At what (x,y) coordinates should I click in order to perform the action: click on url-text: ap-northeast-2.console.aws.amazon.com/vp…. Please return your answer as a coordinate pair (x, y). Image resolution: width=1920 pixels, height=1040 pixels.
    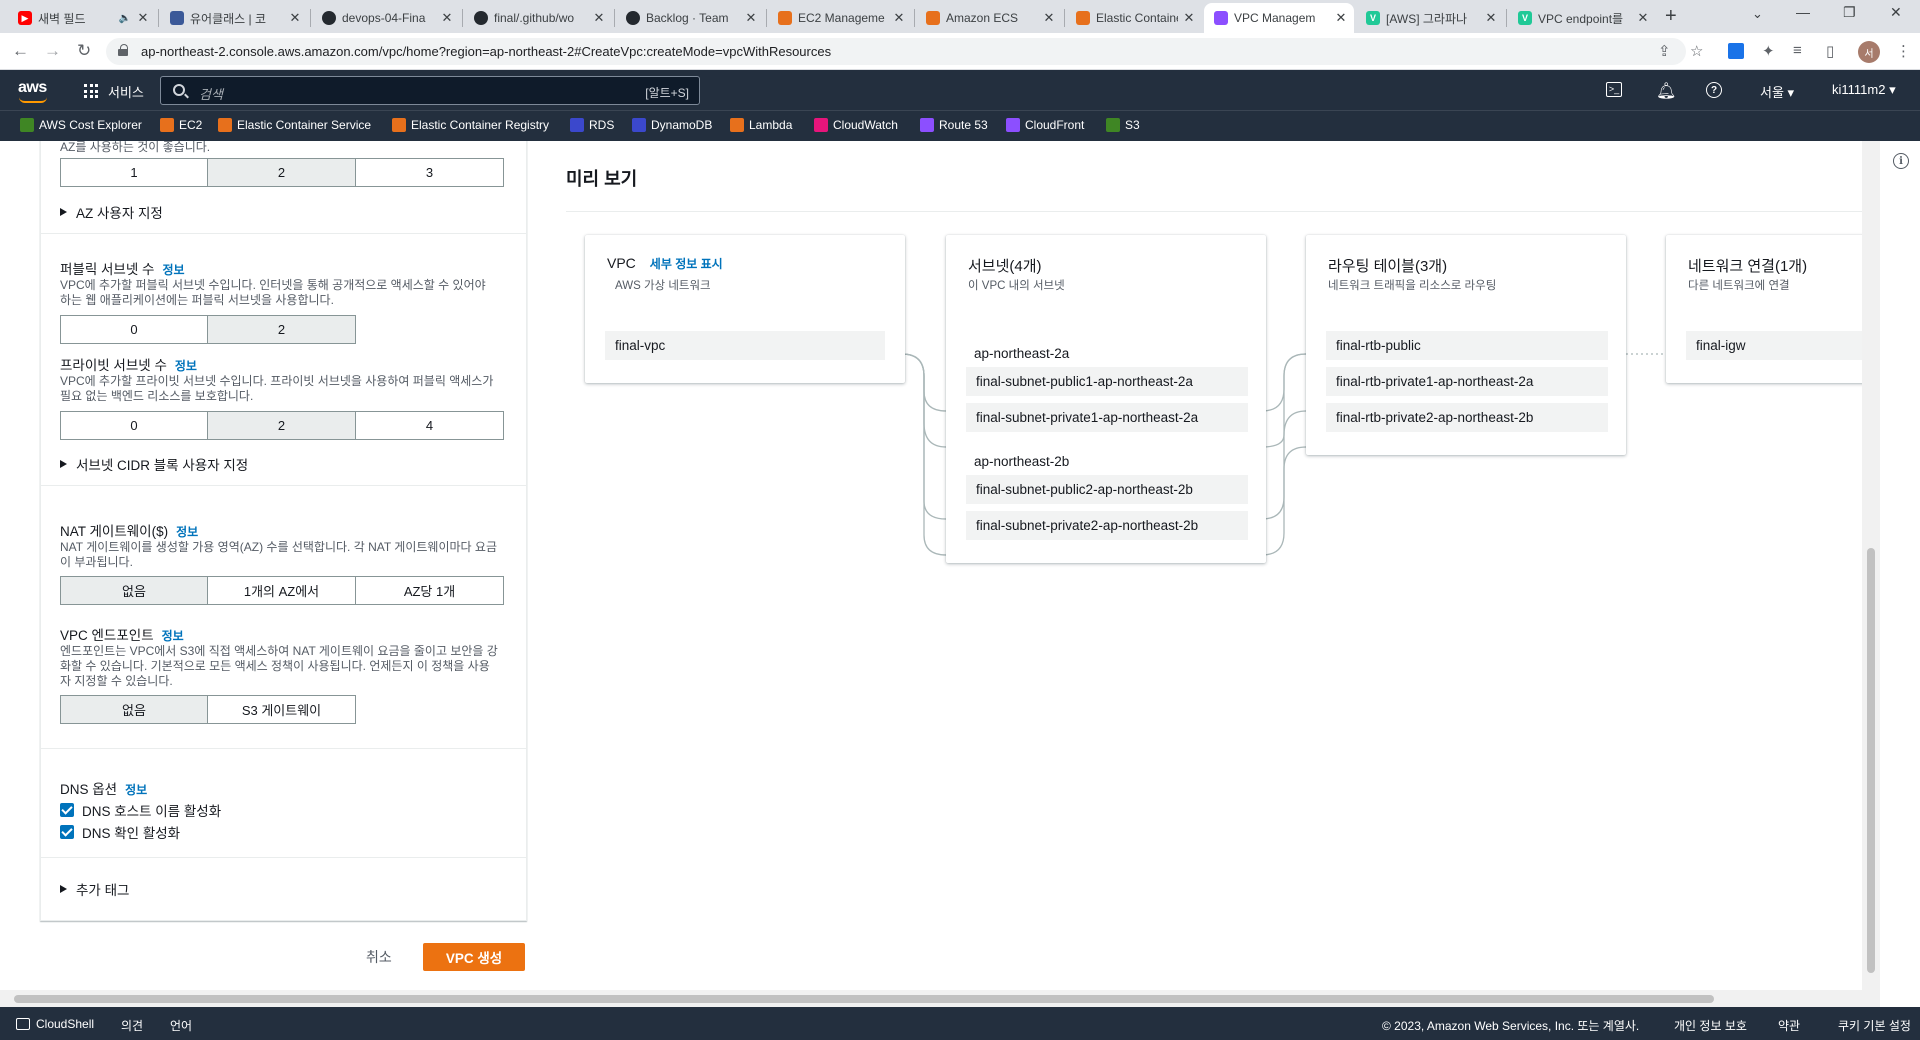
    Looking at the image, I should click on (486, 51).